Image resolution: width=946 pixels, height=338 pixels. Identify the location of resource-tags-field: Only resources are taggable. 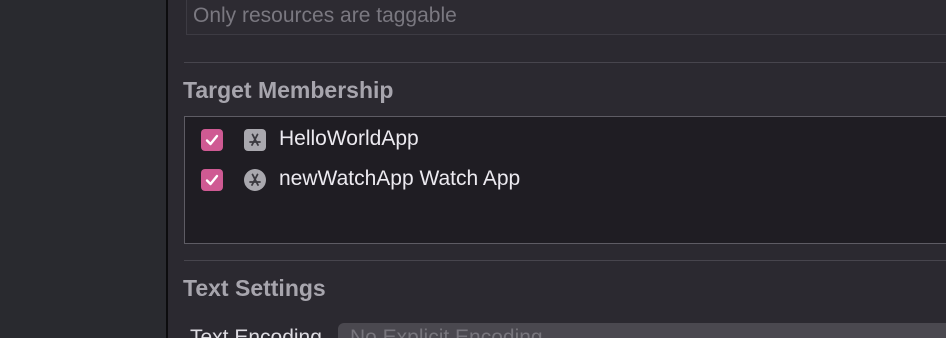
(566, 17).